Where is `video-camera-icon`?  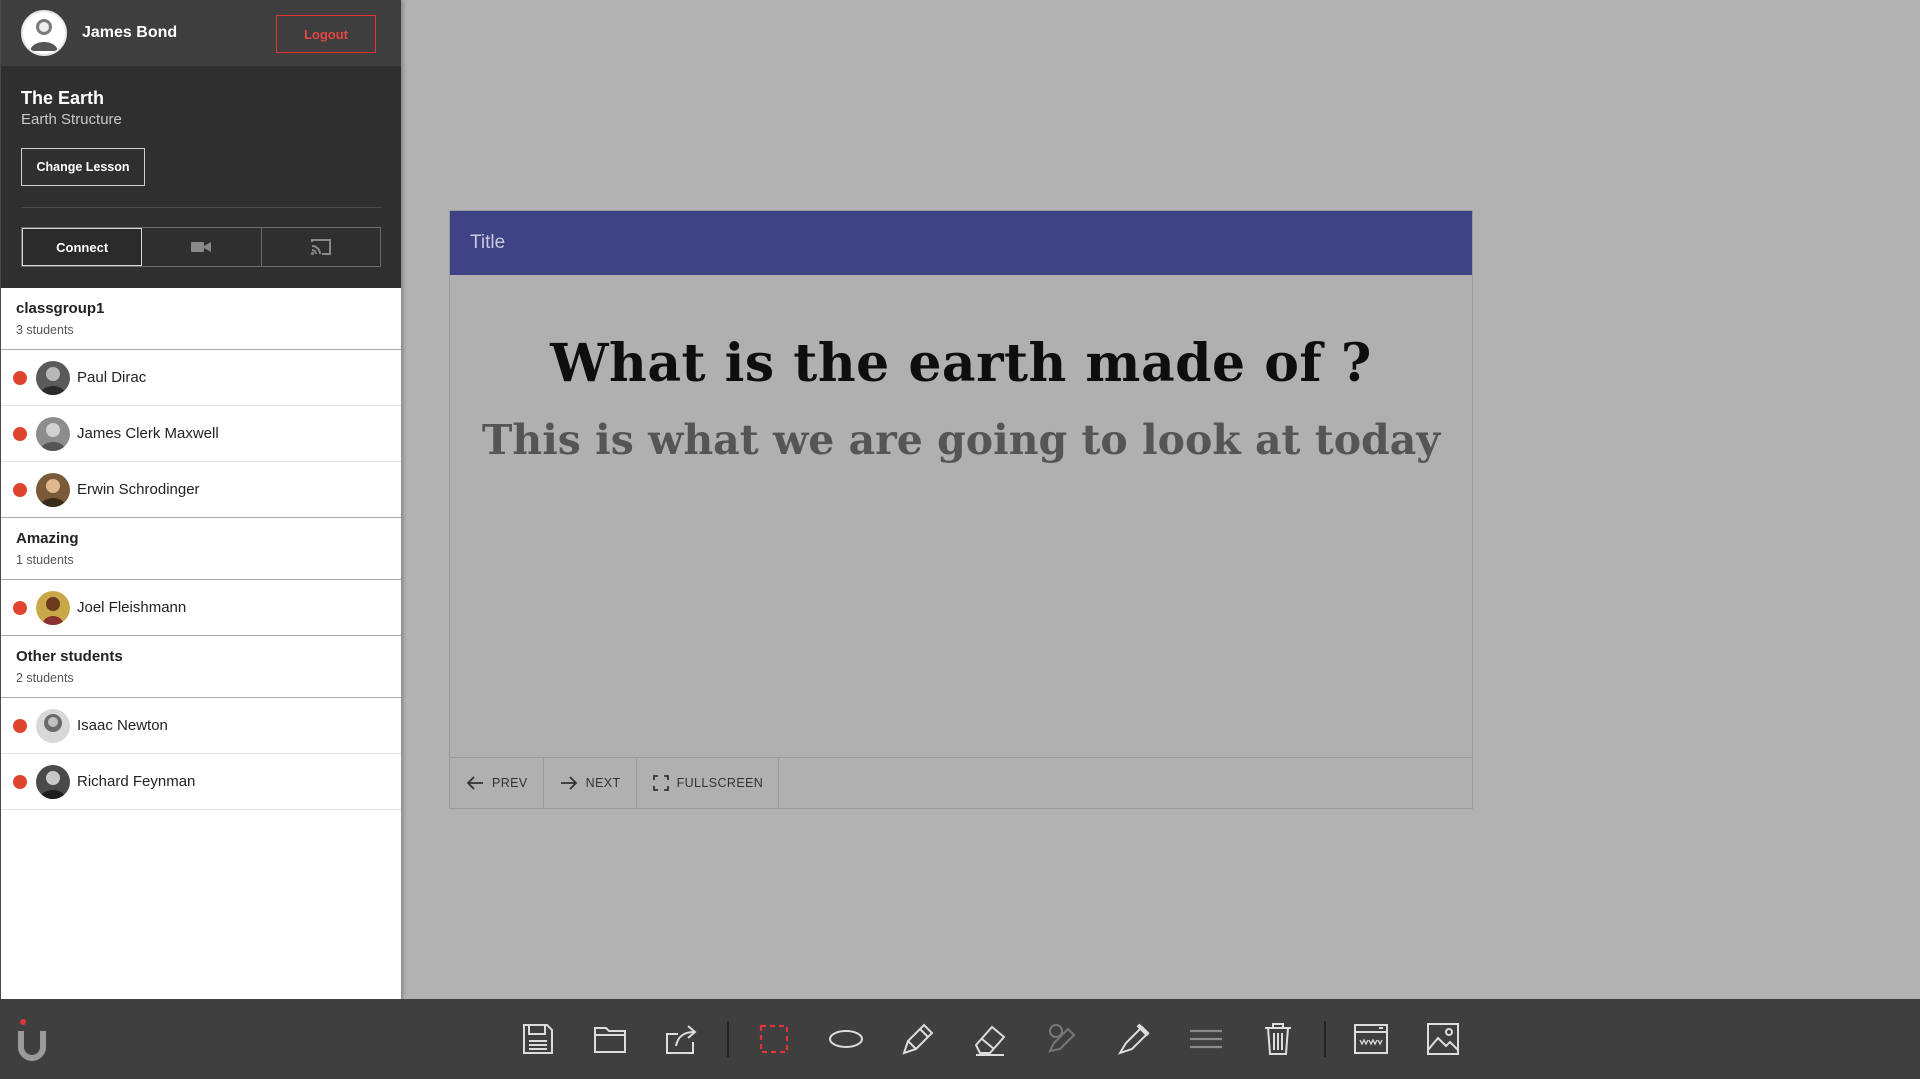
video-camera-icon is located at coordinates (201, 247).